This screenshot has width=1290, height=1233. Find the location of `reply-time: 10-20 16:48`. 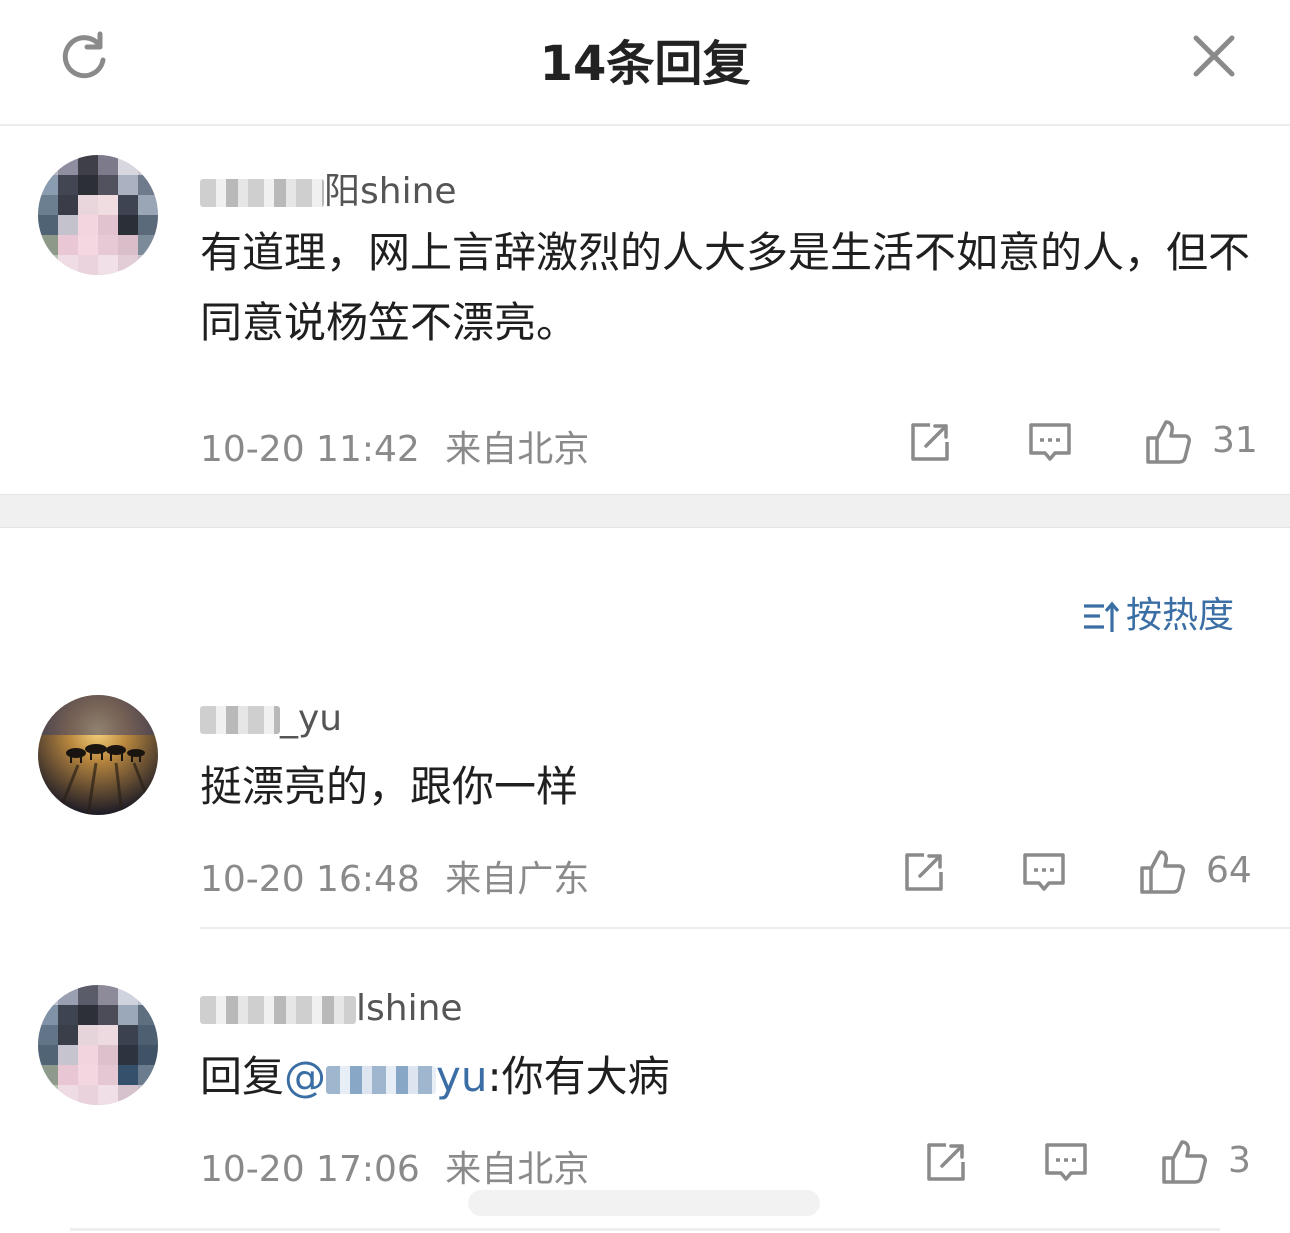

reply-time: 10-20 16:48 is located at coordinates (310, 879).